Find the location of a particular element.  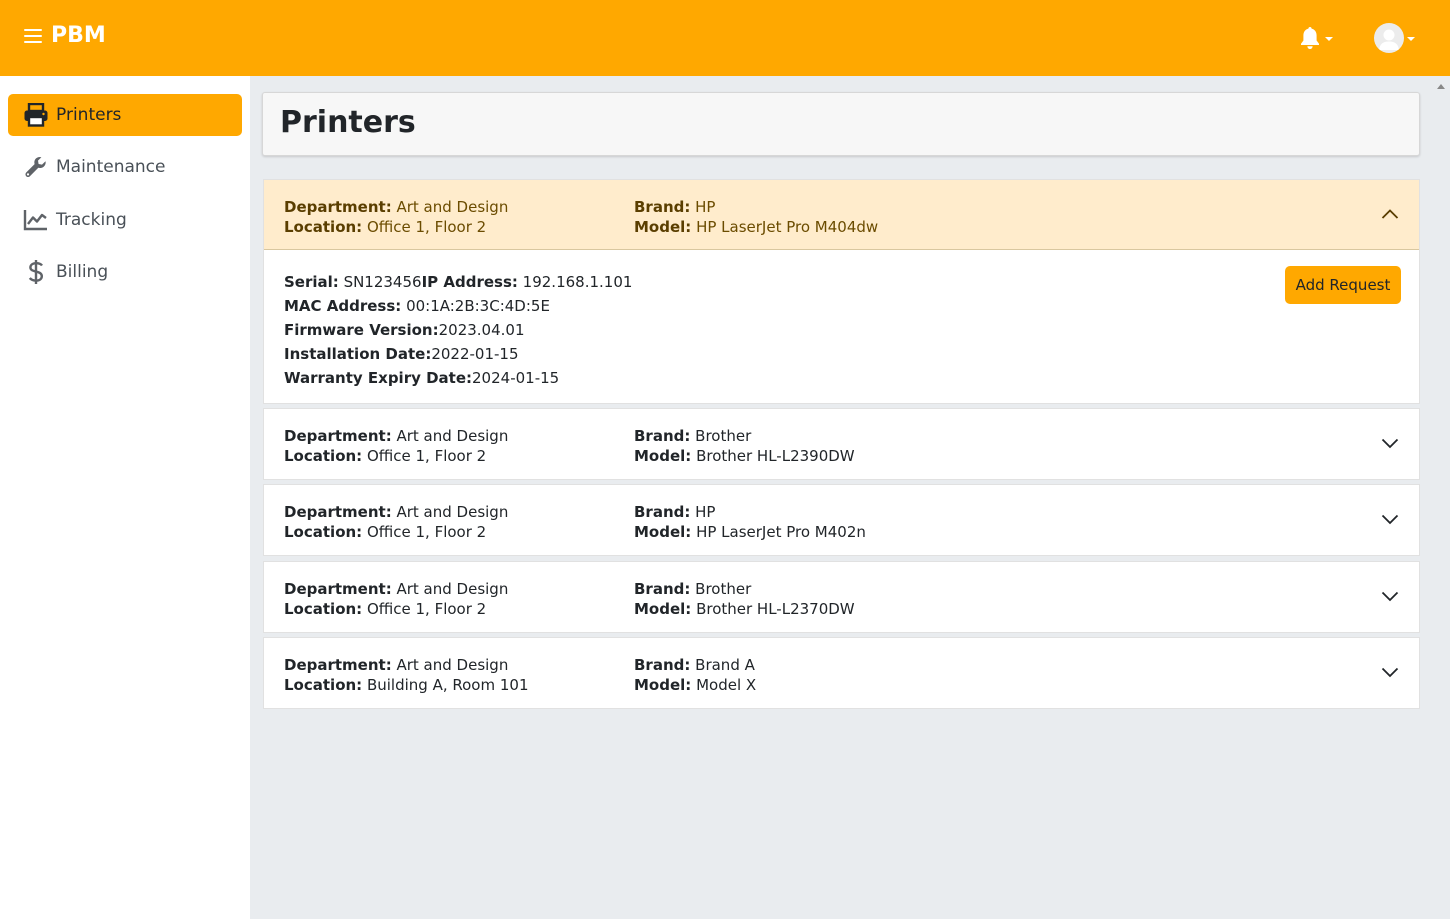

wrench-icon is located at coordinates (36, 167).